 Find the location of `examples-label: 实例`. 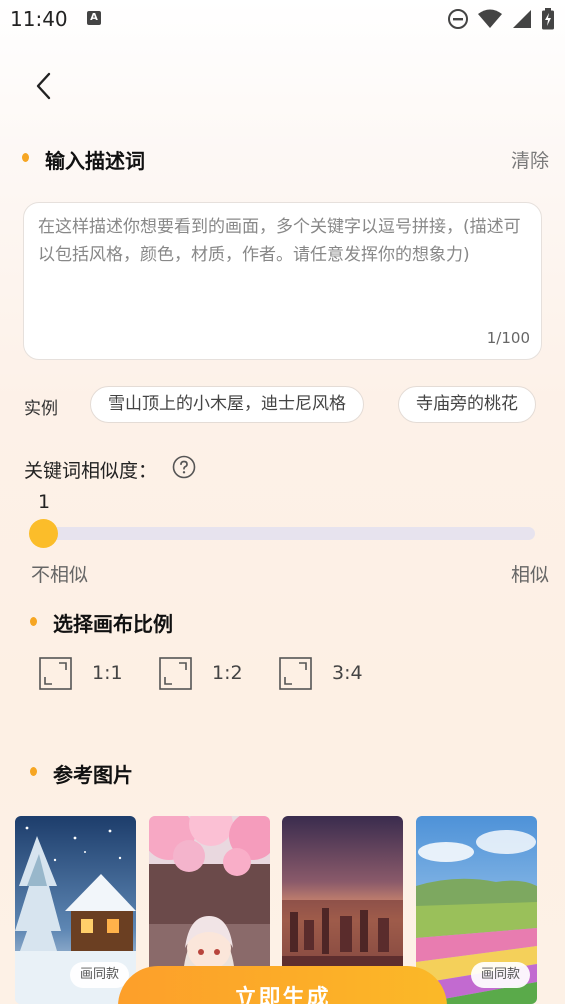

examples-label: 实例 is located at coordinates (41, 409).